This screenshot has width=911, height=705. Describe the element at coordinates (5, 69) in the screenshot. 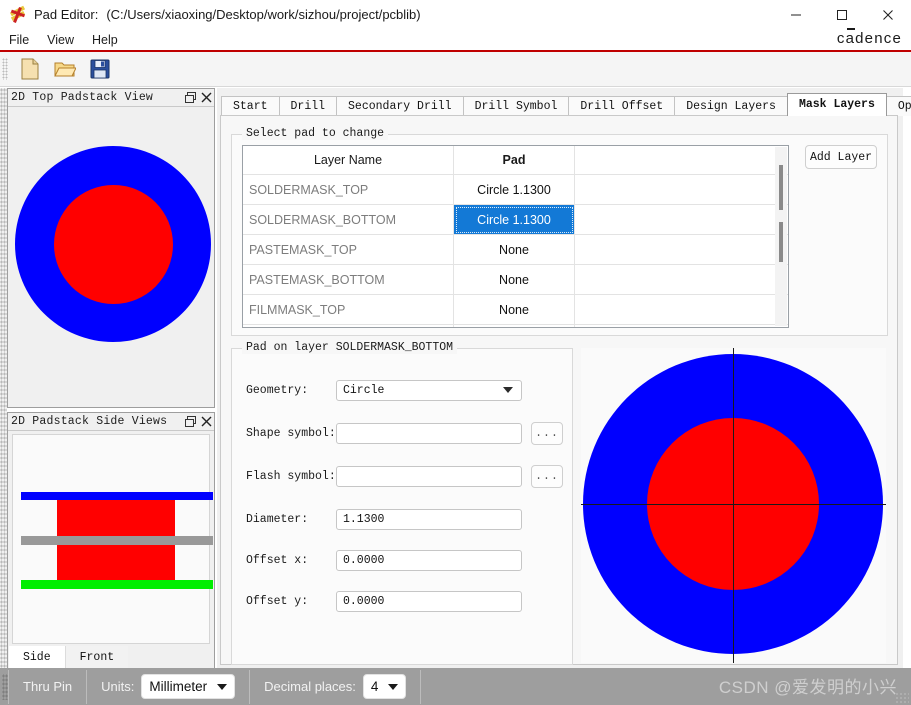

I see `toolbar-grip` at that location.